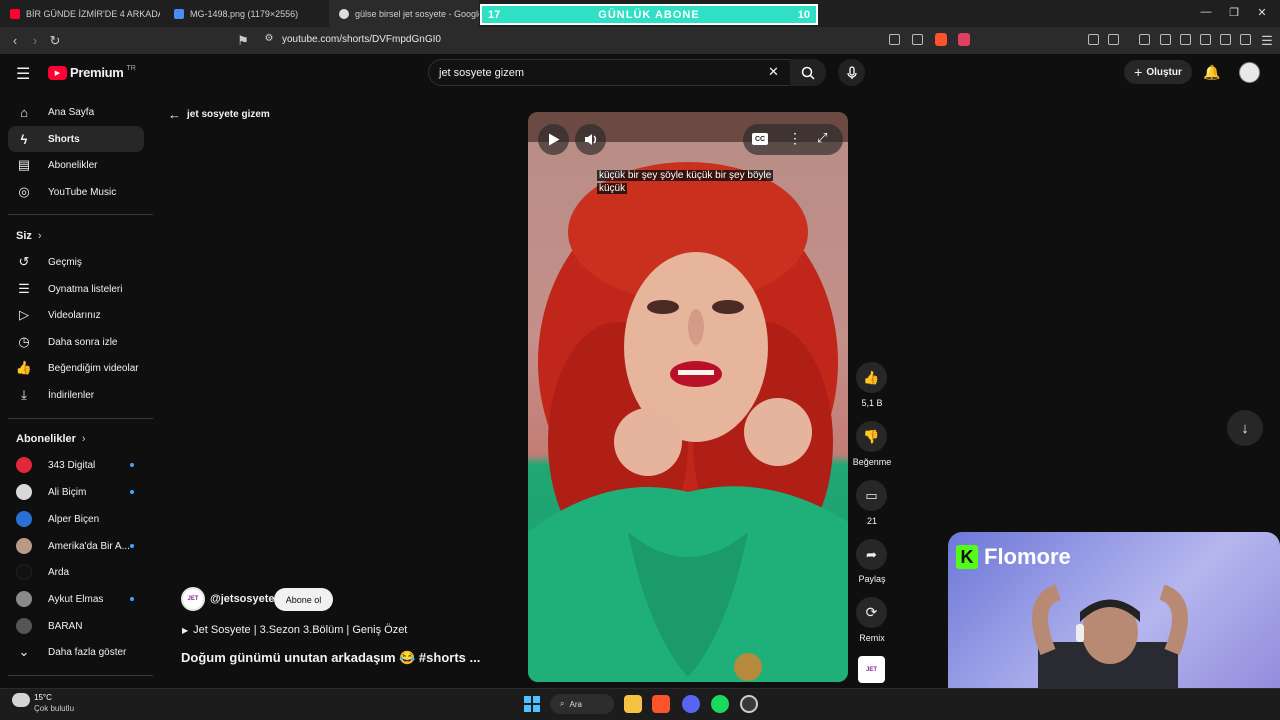  Describe the element at coordinates (24, 236) in the screenshot. I see `section-title: Siz` at that location.